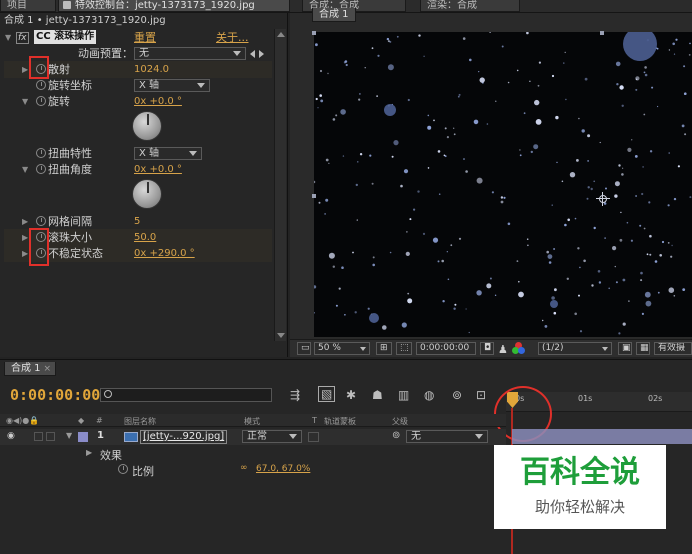 This screenshot has height=554, width=692. What do you see at coordinates (470, 6) in the screenshot?
I see `tab-comp-viewer-b: 渲染：合成` at bounding box center [470, 6].